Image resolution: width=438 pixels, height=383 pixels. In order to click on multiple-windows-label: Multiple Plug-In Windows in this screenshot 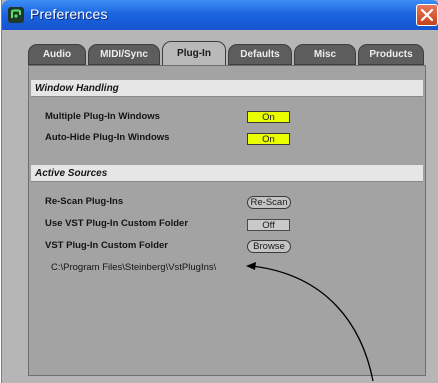, I will do `click(102, 116)`.